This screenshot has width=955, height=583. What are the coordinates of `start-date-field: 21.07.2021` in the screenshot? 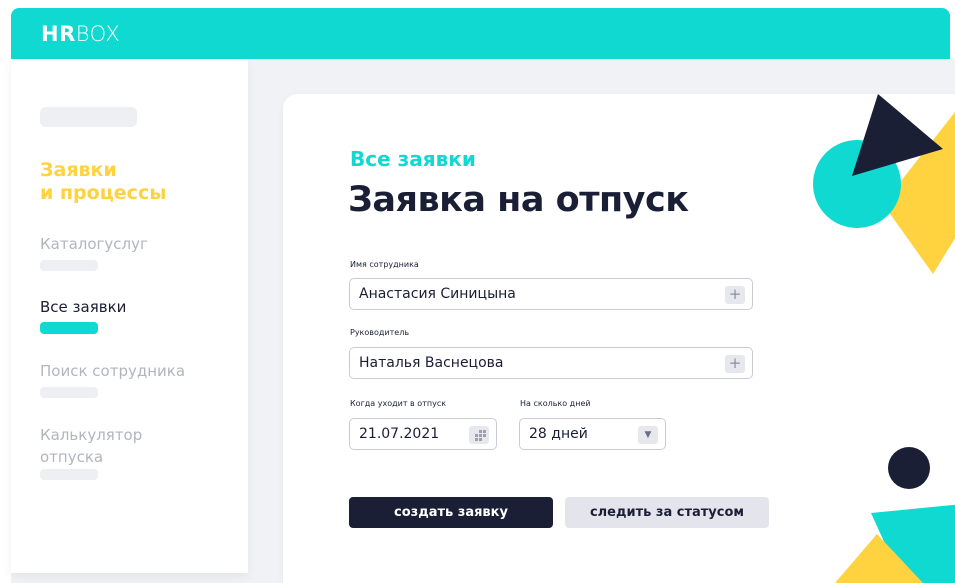 It's located at (423, 434).